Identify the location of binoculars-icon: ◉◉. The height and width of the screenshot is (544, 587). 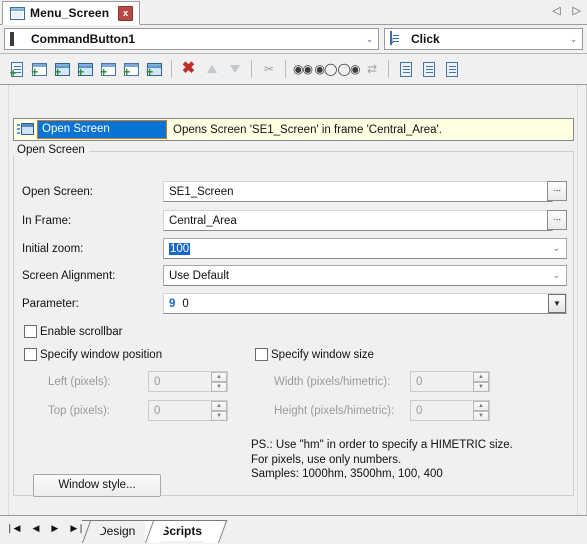
(303, 69).